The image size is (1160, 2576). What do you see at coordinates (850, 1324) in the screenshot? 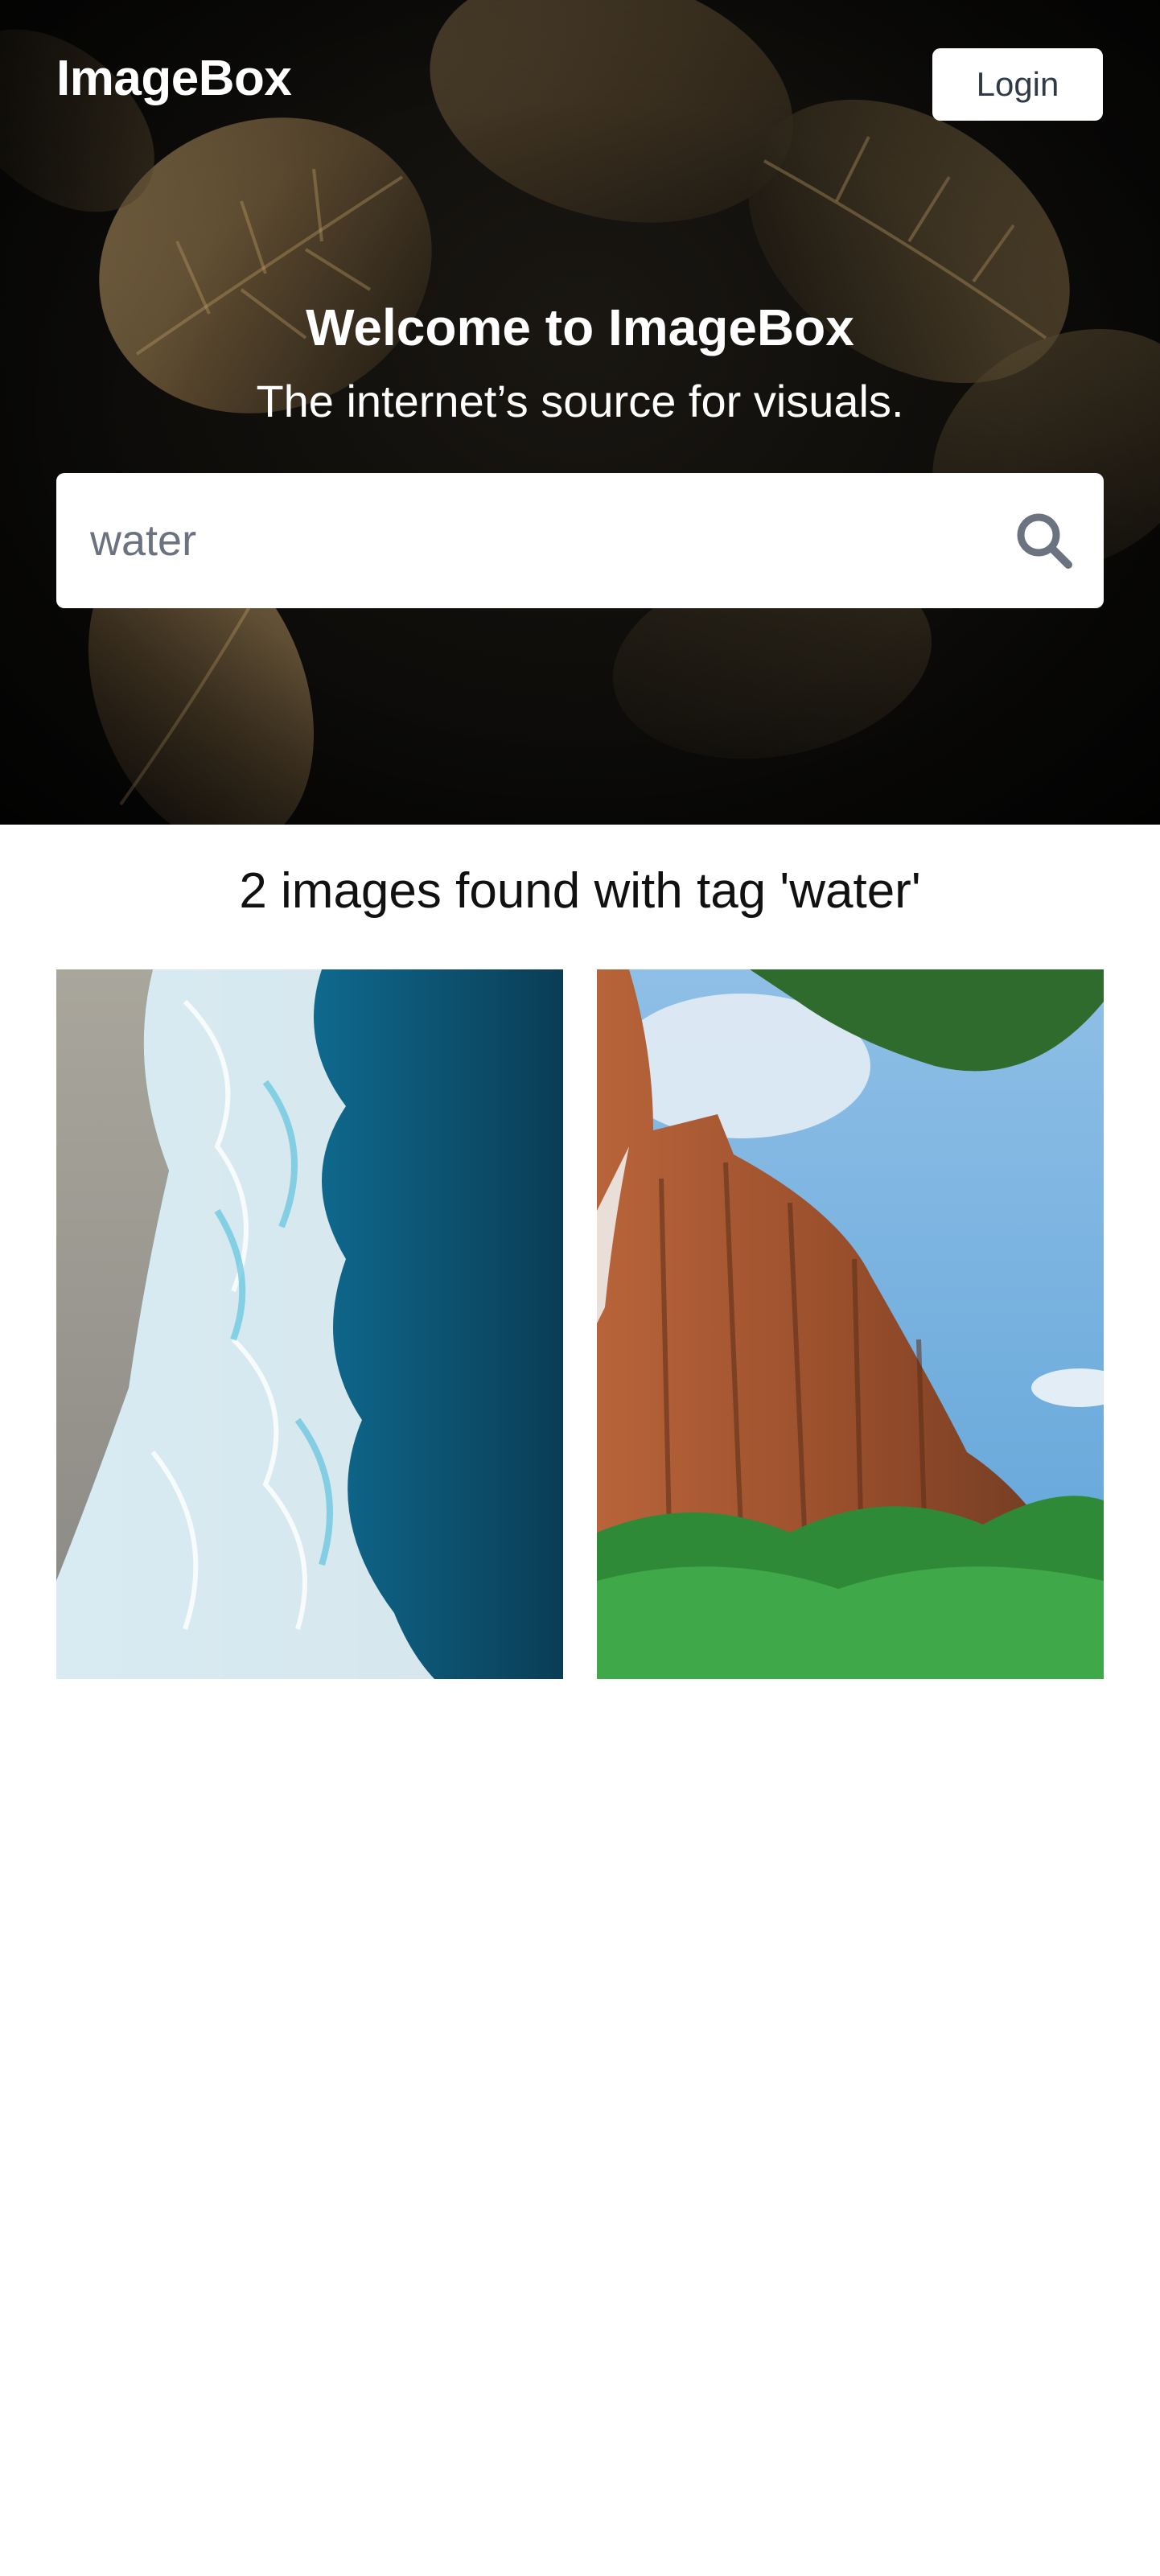
I see `result-image-red-cliff` at bounding box center [850, 1324].